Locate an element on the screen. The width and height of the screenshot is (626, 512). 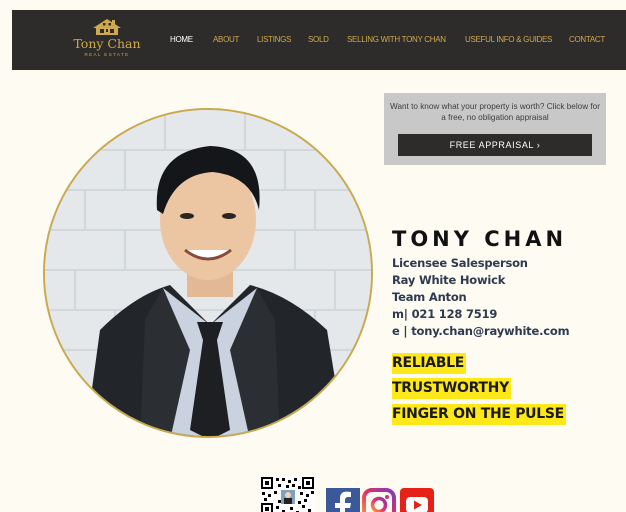
tagline-reliable: RELIABLE is located at coordinates (429, 363).